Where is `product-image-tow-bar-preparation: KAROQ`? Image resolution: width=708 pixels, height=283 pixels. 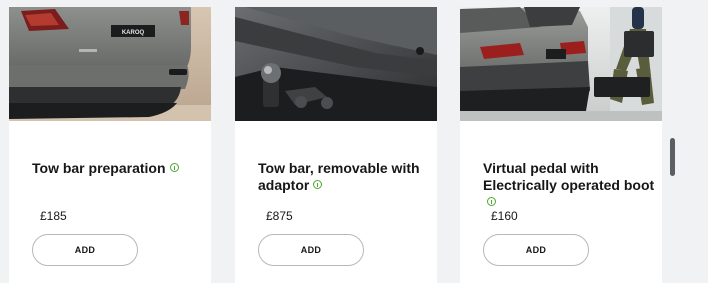
product-image-tow-bar-preparation: KAROQ is located at coordinates (110, 64).